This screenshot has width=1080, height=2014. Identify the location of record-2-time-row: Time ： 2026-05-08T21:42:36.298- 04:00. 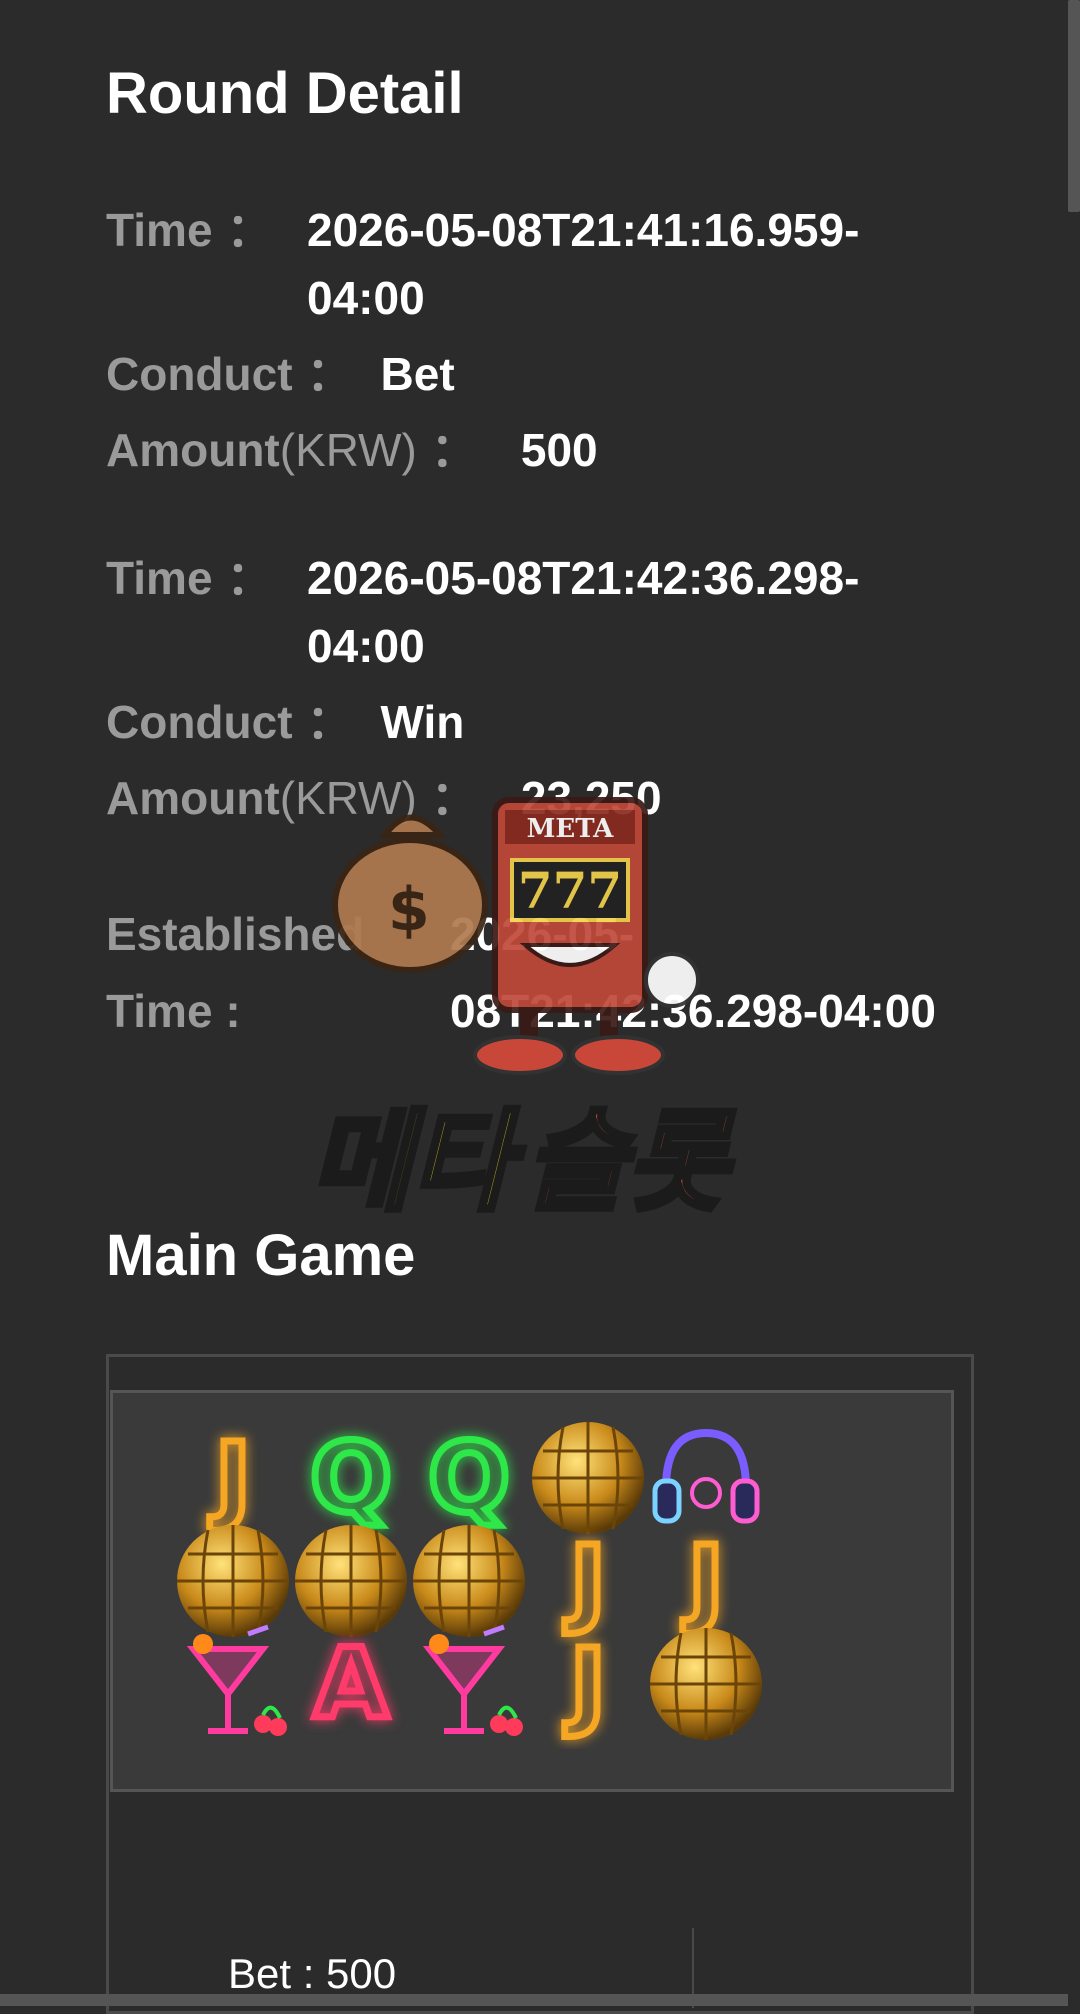
(482, 608).